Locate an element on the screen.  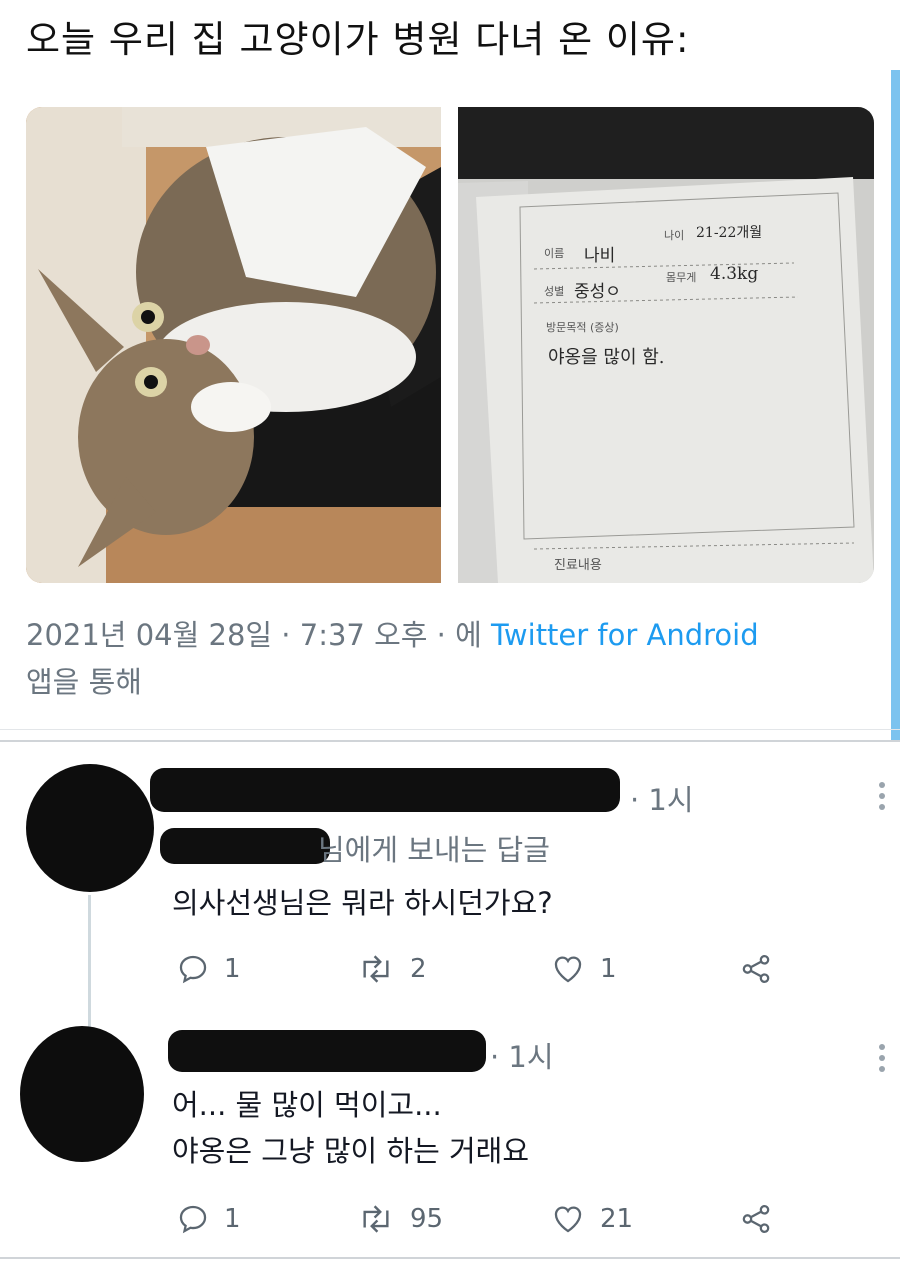
replying-to-label: 님에게 보내는 답글 is located at coordinates (434, 850).